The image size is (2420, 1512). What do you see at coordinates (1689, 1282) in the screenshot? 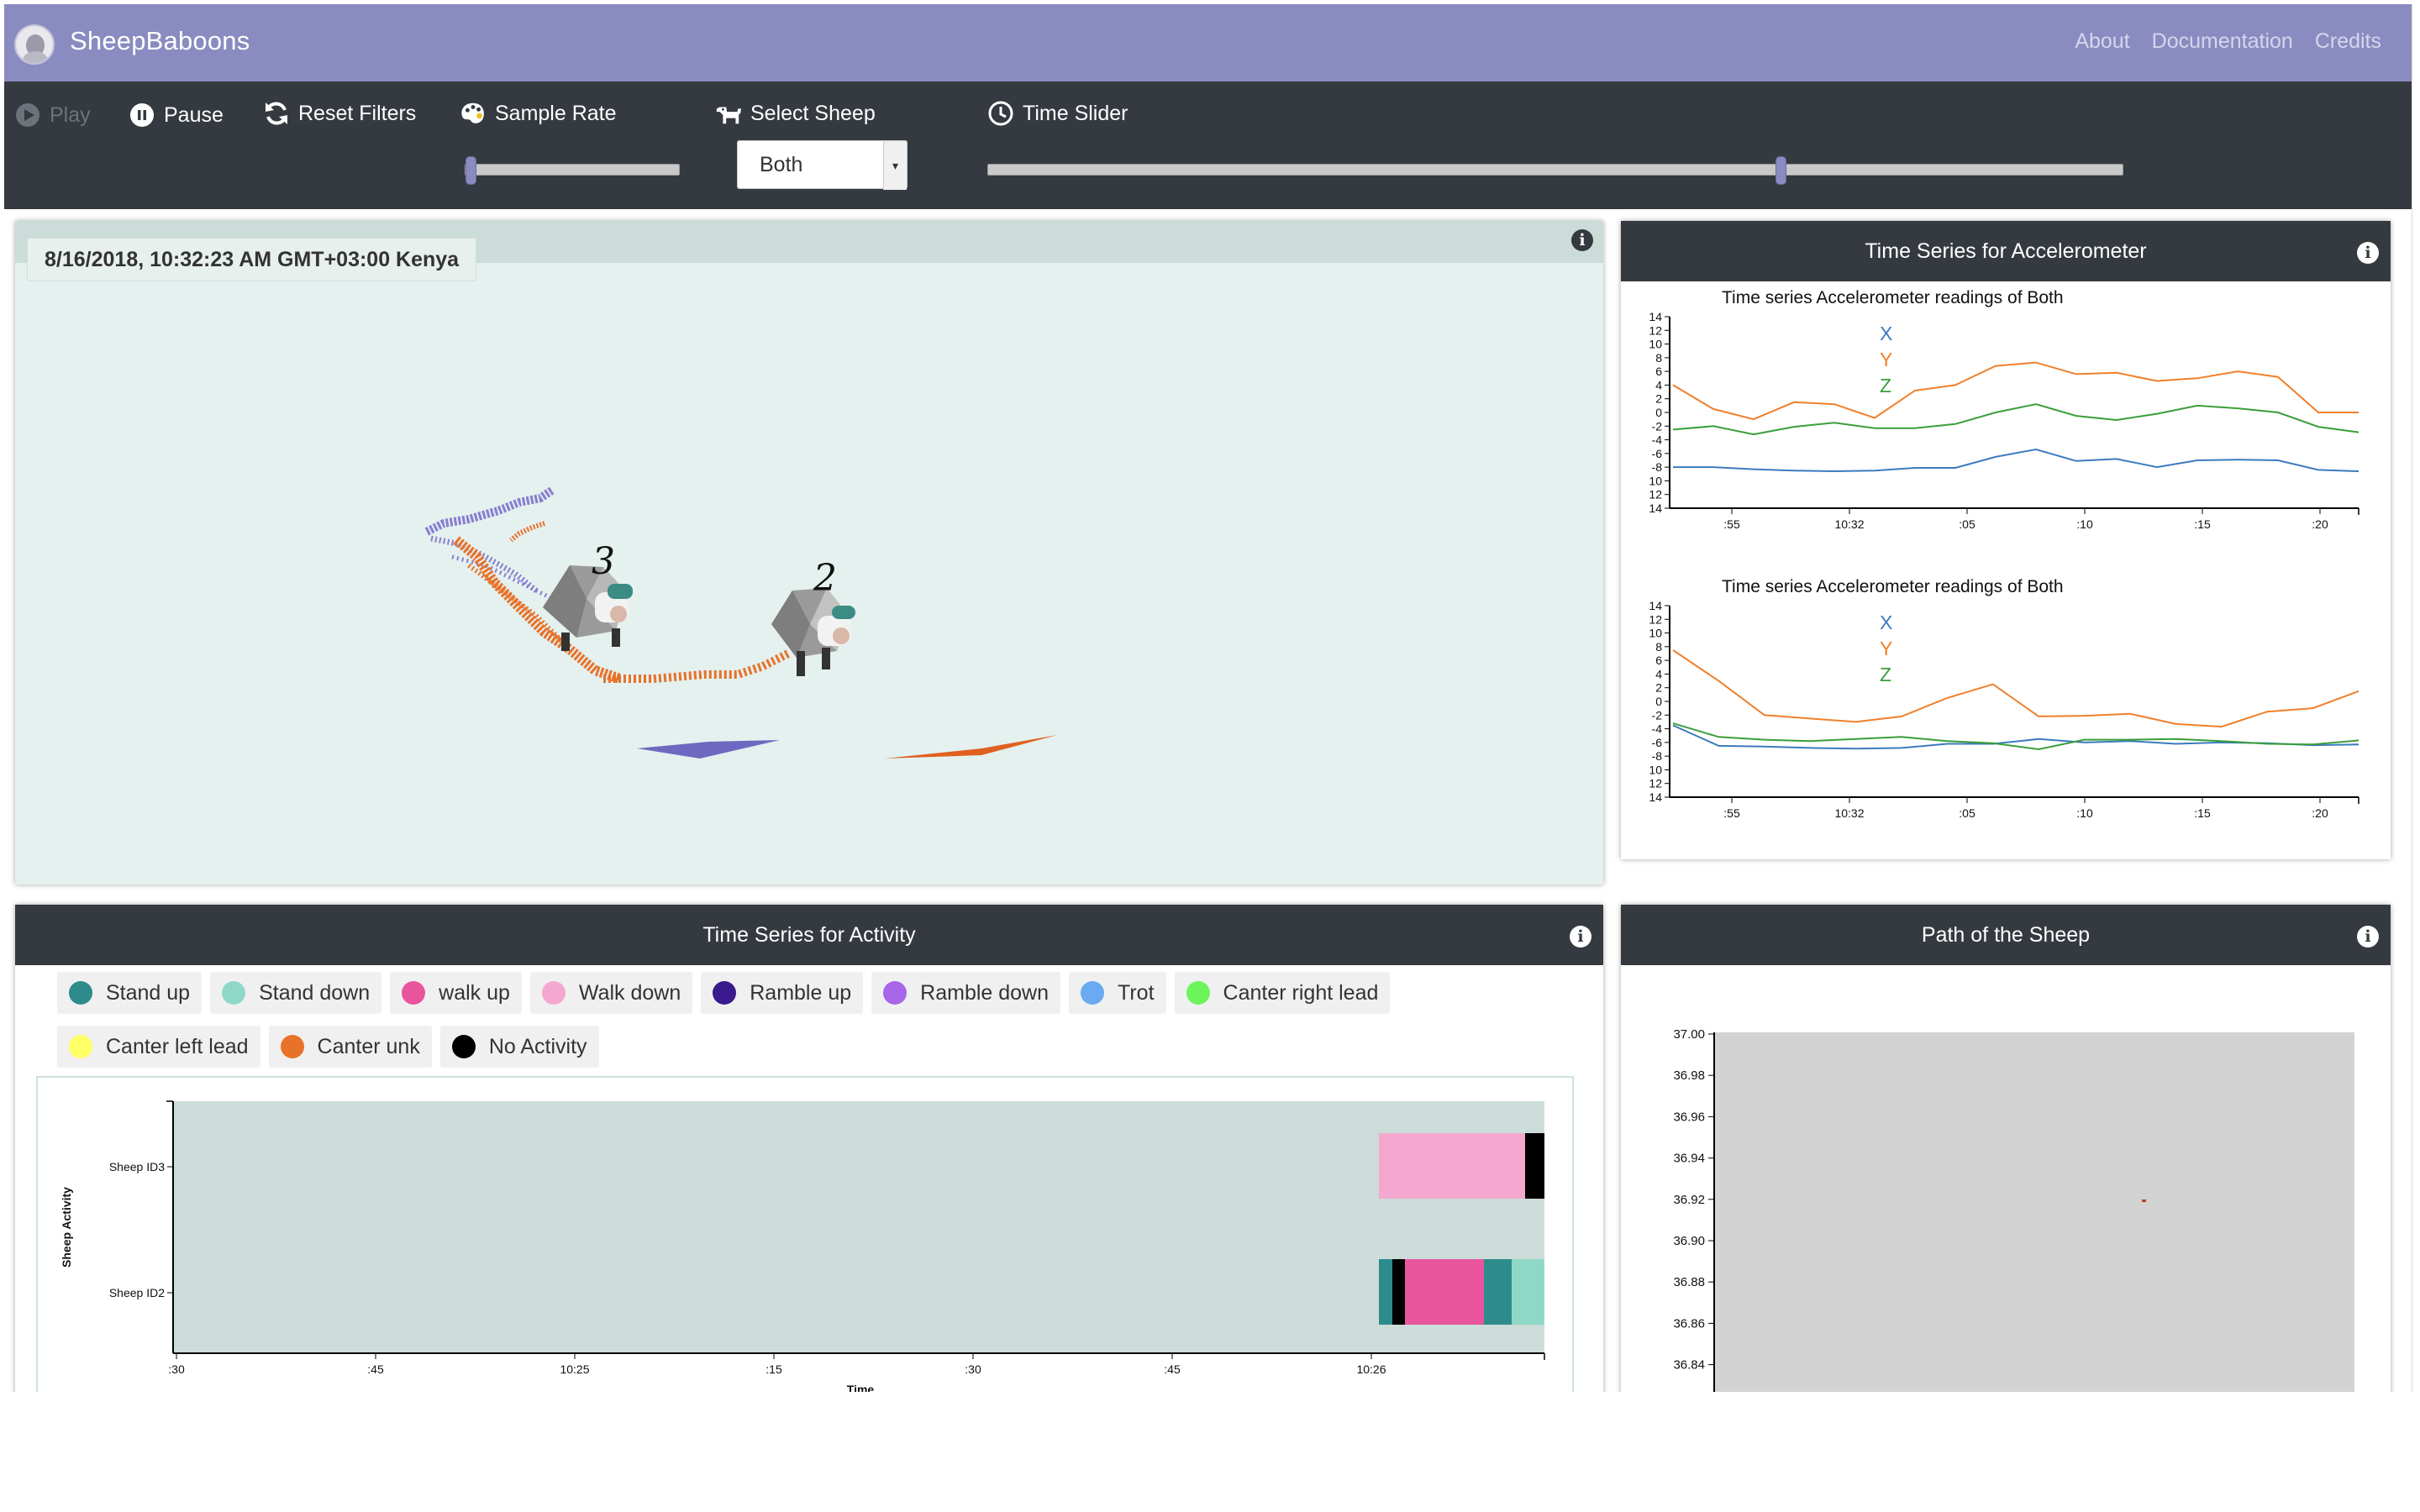
I see `y-tick-label: 36.88` at bounding box center [1689, 1282].